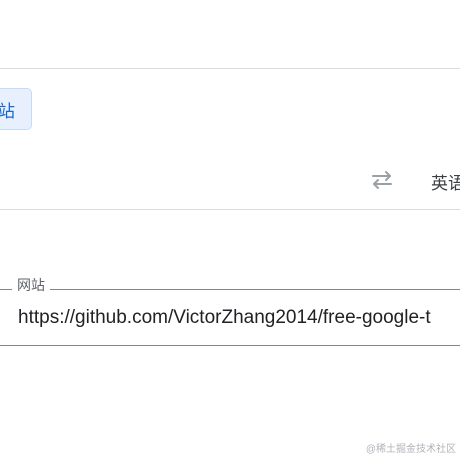 The image size is (460, 460). What do you see at coordinates (31, 285) in the screenshot?
I see `website-url-legend: 网站` at bounding box center [31, 285].